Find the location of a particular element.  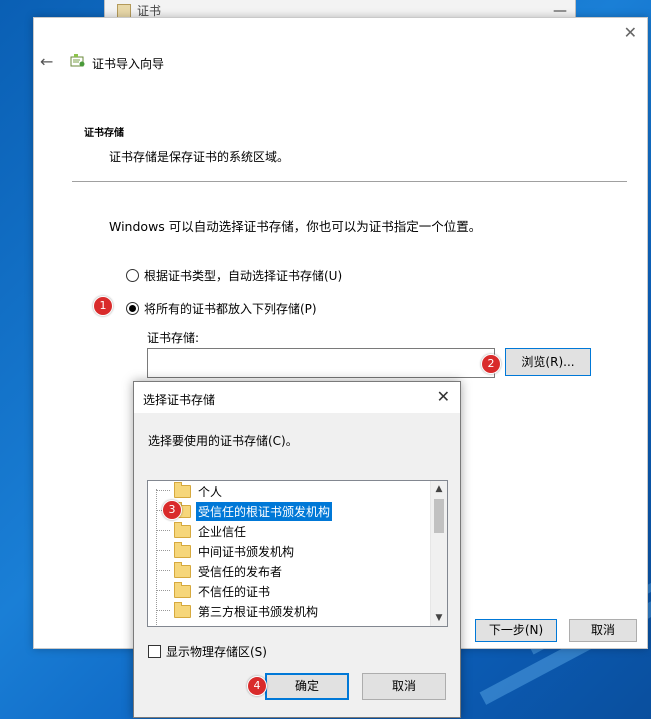

tree-item-intermediate-ca: 中间证书颁发机构 is located at coordinates (226, 550).